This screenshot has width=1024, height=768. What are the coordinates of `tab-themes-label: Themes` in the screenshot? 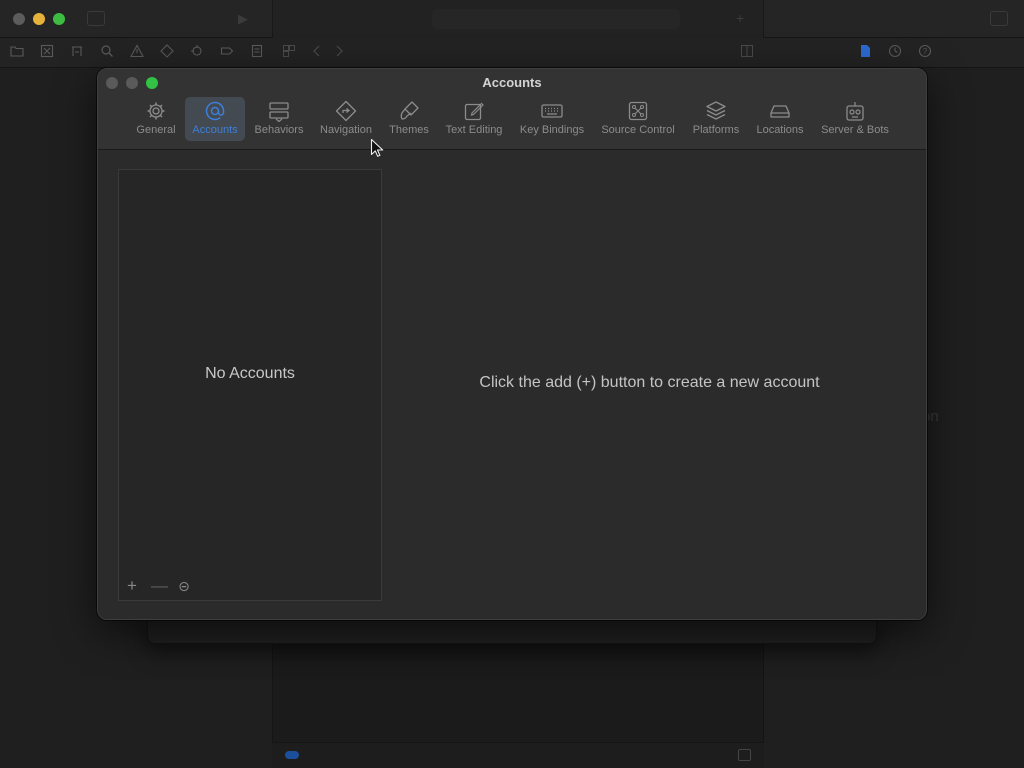 It's located at (409, 130).